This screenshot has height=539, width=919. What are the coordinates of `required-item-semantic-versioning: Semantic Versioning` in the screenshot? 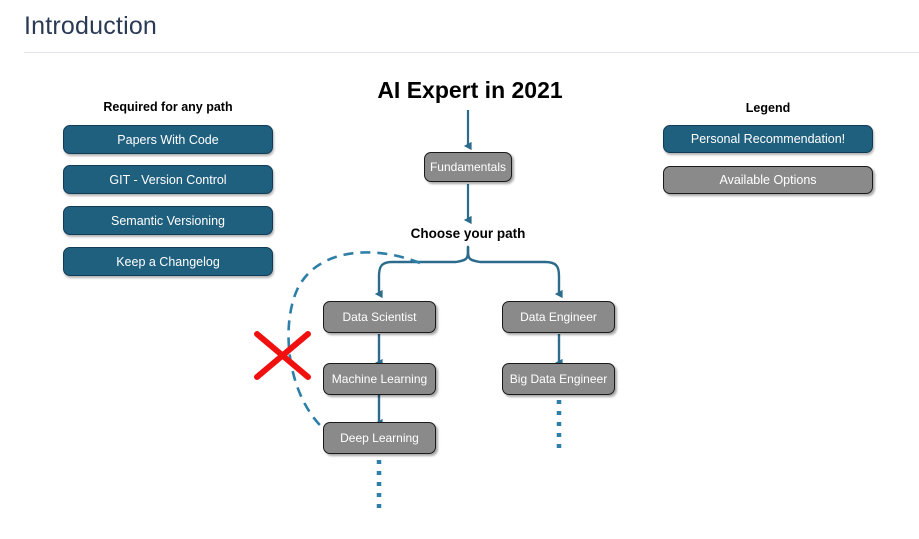 It's located at (168, 220).